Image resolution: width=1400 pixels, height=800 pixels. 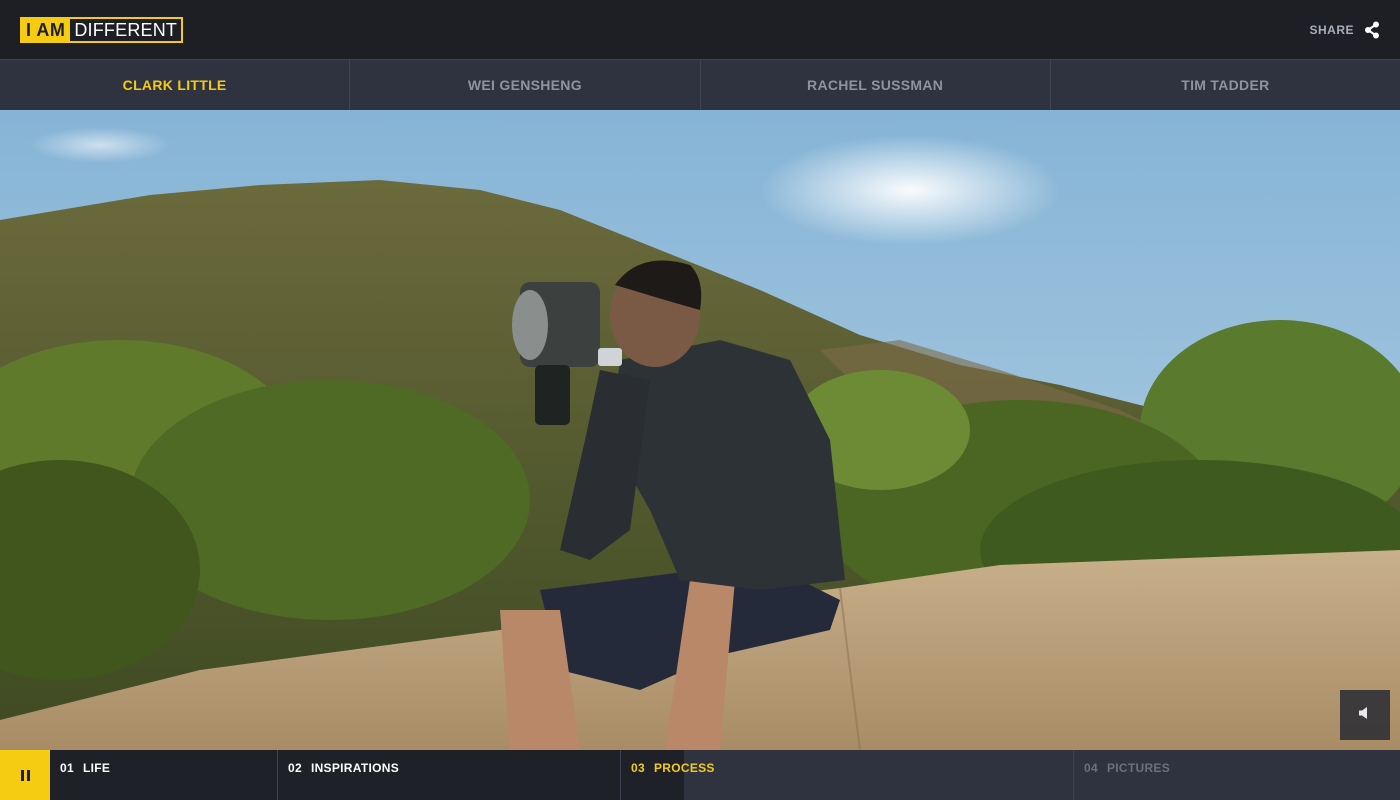 What do you see at coordinates (684, 768) in the screenshot?
I see `chapter-title: PROCESS` at bounding box center [684, 768].